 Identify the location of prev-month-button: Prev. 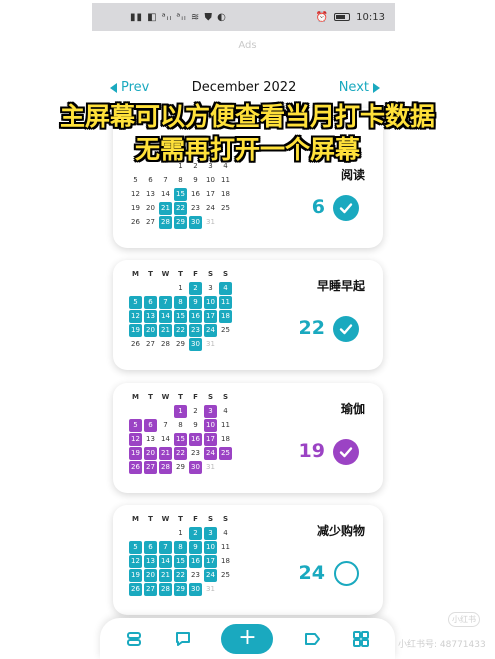
(129, 87).